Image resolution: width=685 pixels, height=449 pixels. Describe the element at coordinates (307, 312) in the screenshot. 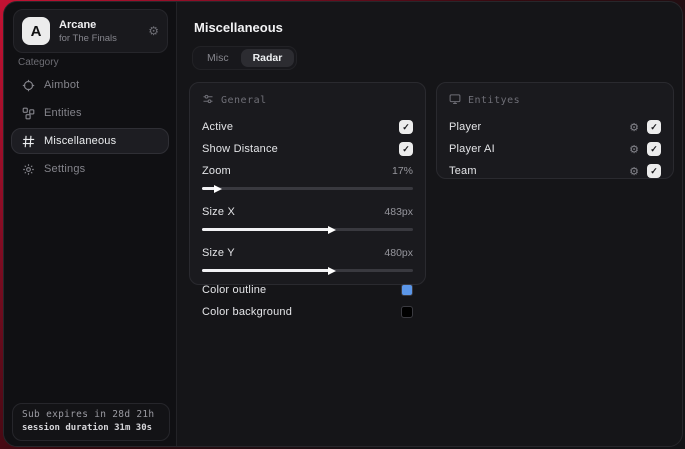

I see `color-row-background: Color background` at that location.